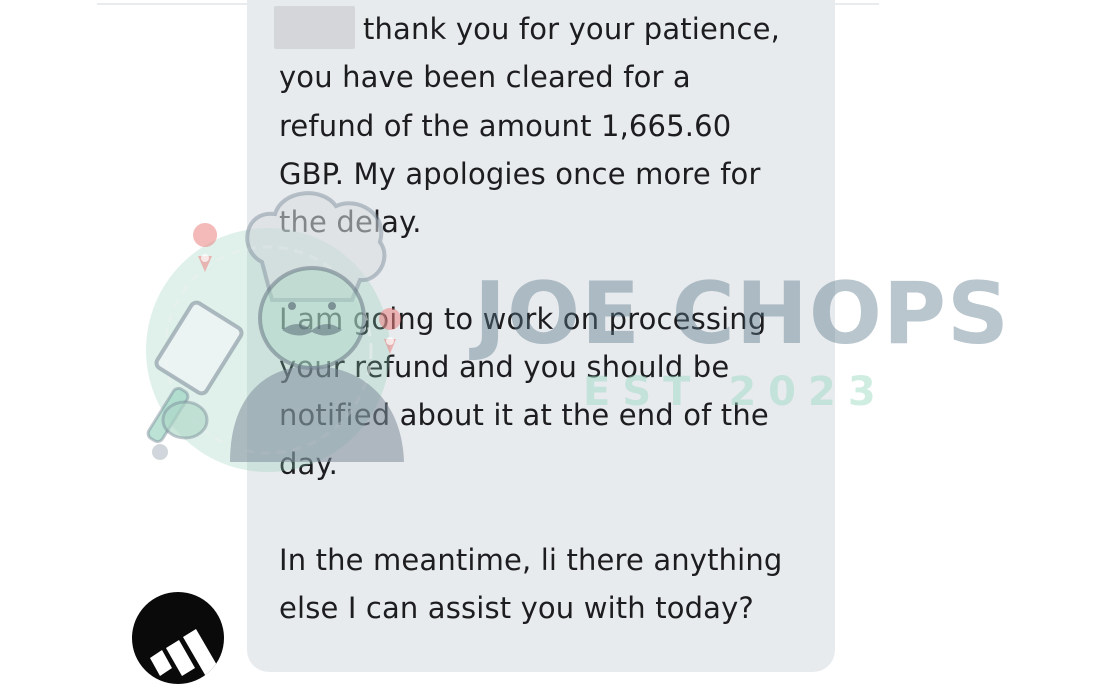 The width and height of the screenshot is (1110, 684). What do you see at coordinates (505, 126) in the screenshot?
I see `message-line-3: refund of the amount 1,665.60` at bounding box center [505, 126].